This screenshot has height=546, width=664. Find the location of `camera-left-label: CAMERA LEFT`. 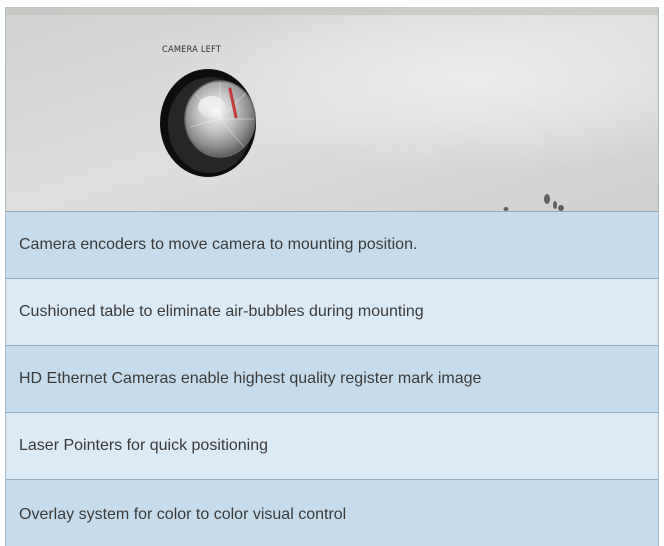

camera-left-label: CAMERA LEFT is located at coordinates (192, 50).